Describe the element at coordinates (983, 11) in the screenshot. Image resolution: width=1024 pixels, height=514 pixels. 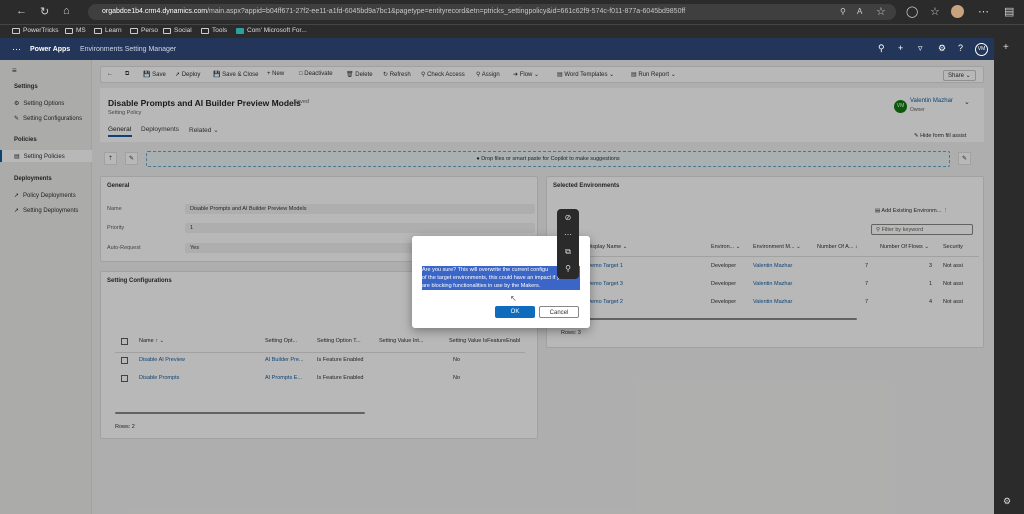
I see `more-menu-icon: ⋯` at that location.